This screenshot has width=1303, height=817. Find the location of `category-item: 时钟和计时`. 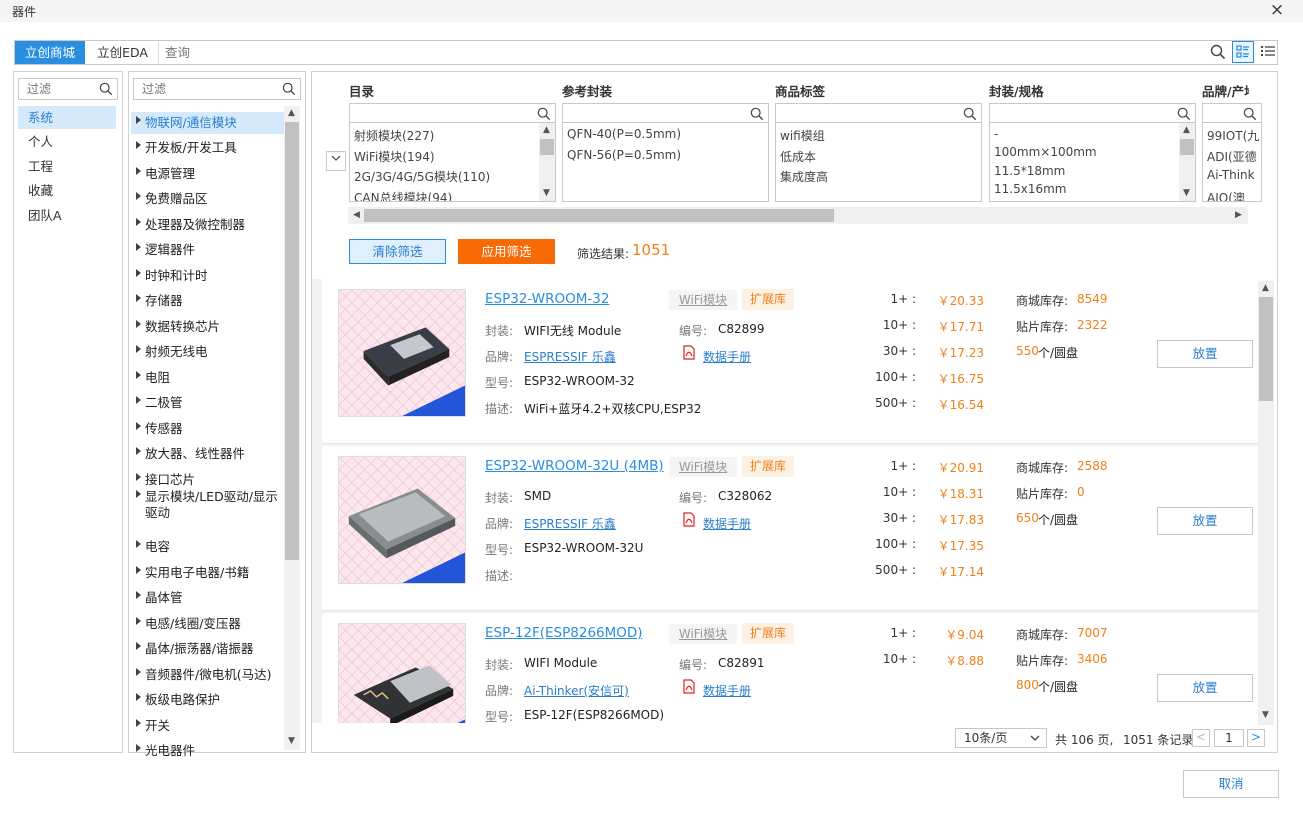

category-item: 时钟和计时 is located at coordinates (207, 276).